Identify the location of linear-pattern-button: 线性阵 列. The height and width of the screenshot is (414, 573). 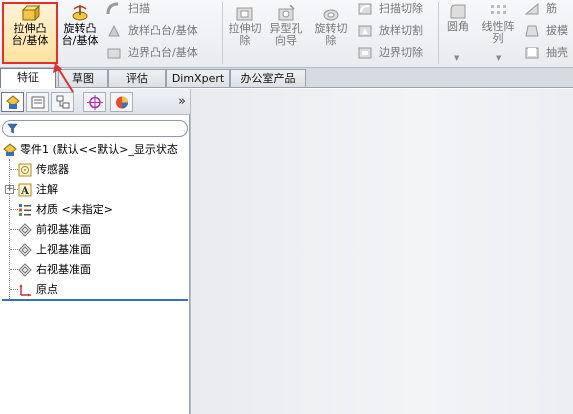
(498, 23).